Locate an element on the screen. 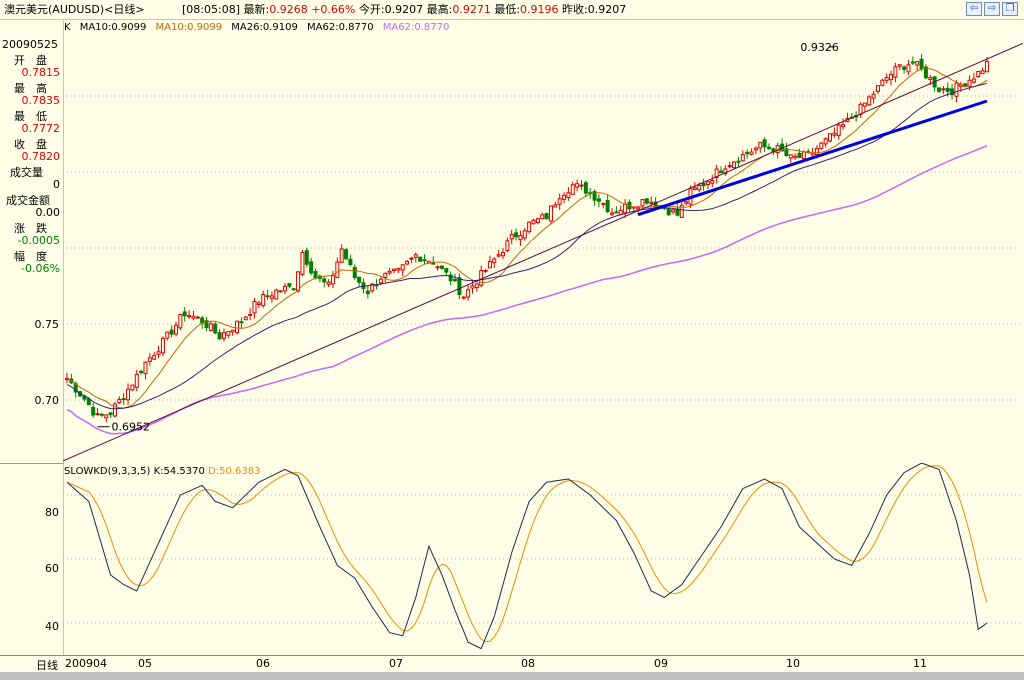 This screenshot has width=1024, height=680. latest-value: 0.9268 is located at coordinates (288, 9).